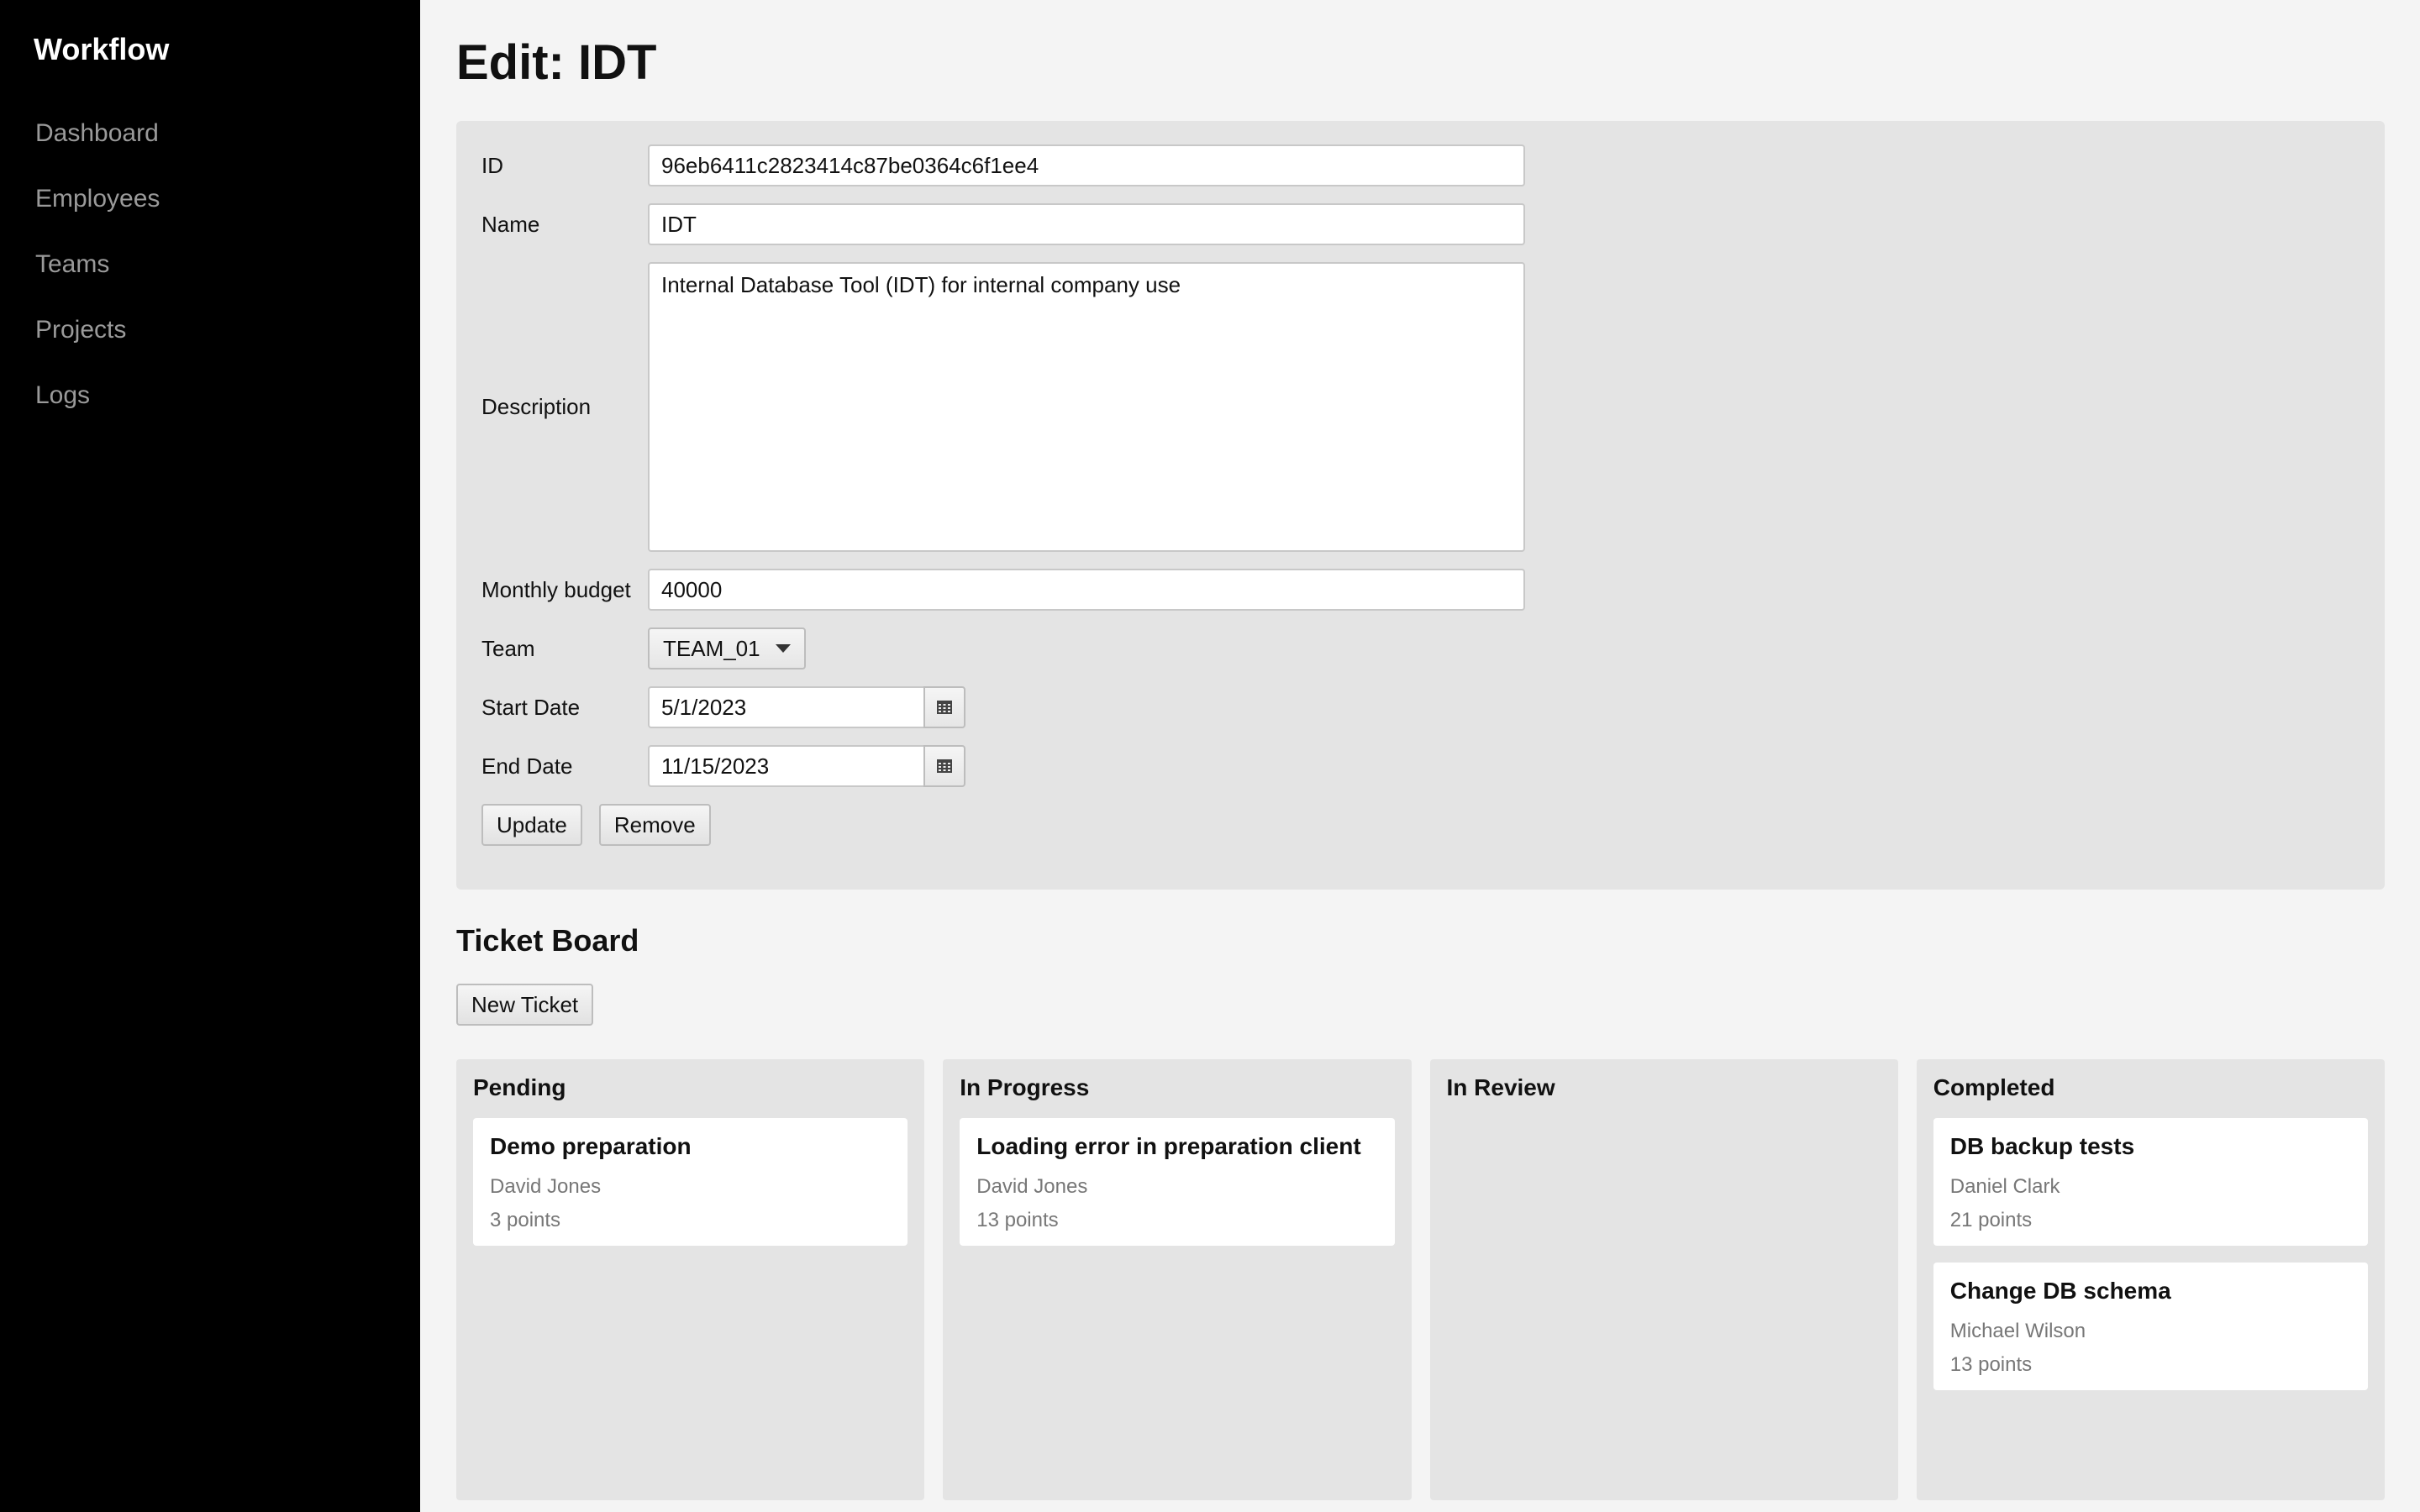  I want to click on budget-row: Monthly budget, so click(1420, 590).